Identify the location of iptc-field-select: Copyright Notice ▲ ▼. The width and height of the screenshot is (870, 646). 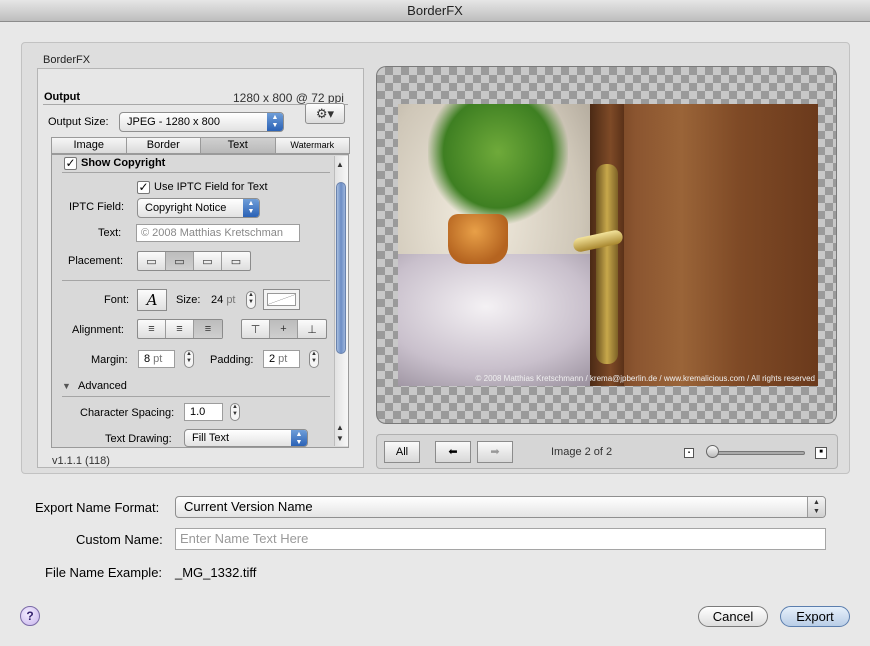
(198, 208).